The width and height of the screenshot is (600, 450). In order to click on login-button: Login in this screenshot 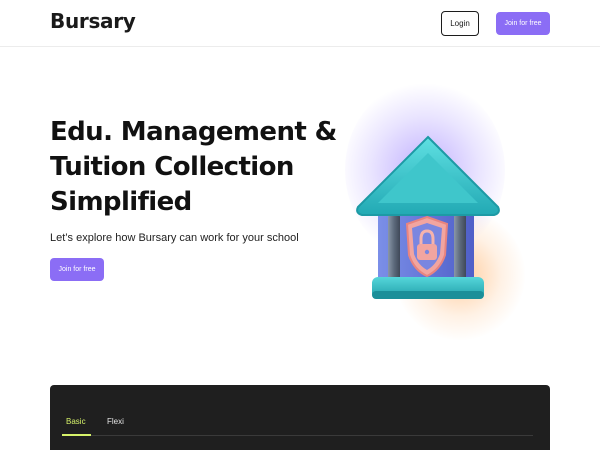, I will do `click(460, 23)`.